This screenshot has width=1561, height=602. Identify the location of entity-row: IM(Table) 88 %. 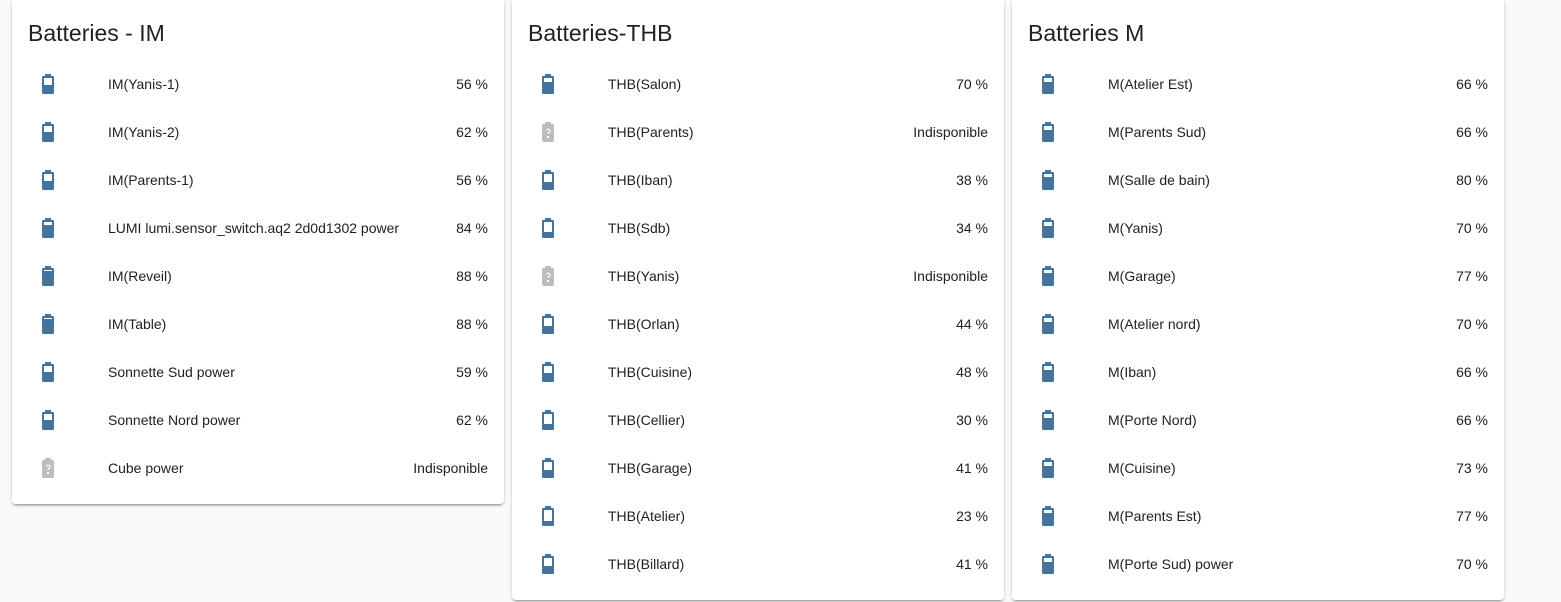
(258, 324).